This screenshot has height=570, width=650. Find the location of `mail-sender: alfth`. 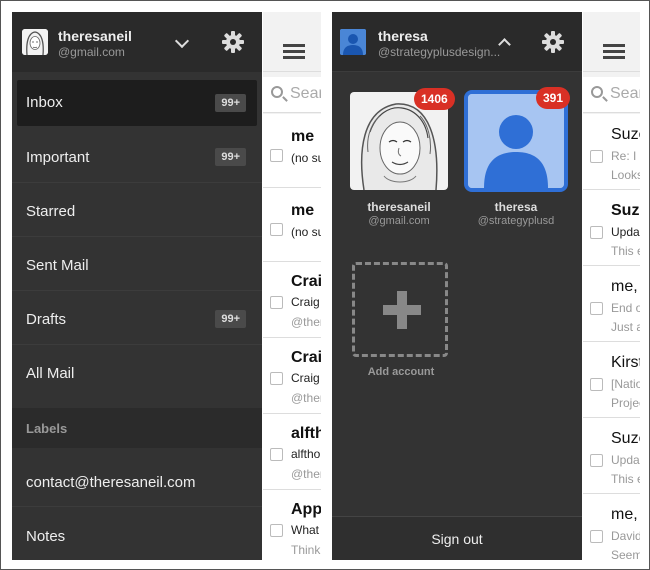

mail-sender: alfth is located at coordinates (306, 433).